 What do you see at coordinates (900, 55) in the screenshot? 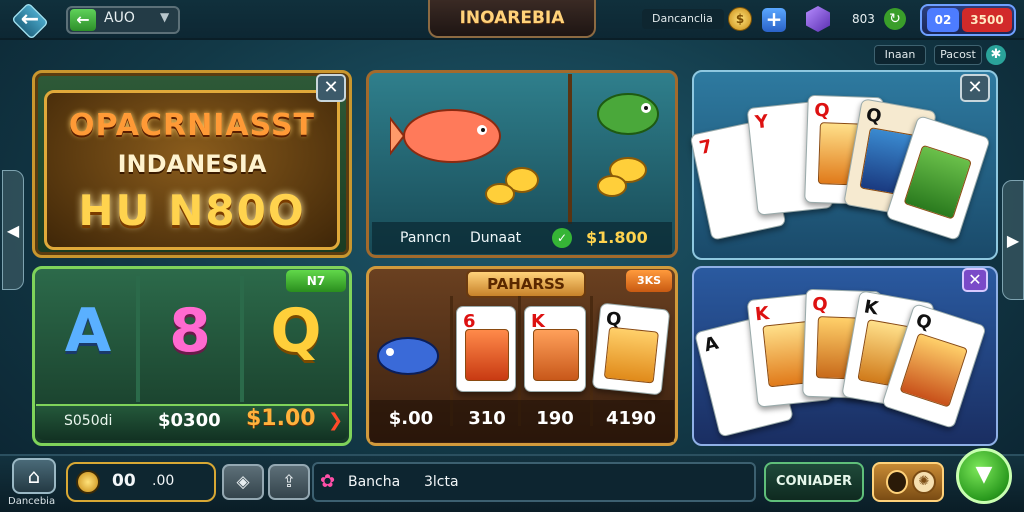
I see `sub-button-left: Inaan` at bounding box center [900, 55].